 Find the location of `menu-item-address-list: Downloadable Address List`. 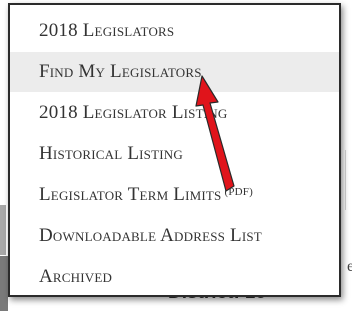

menu-item-address-list: Downloadable Address List is located at coordinates (174, 236).